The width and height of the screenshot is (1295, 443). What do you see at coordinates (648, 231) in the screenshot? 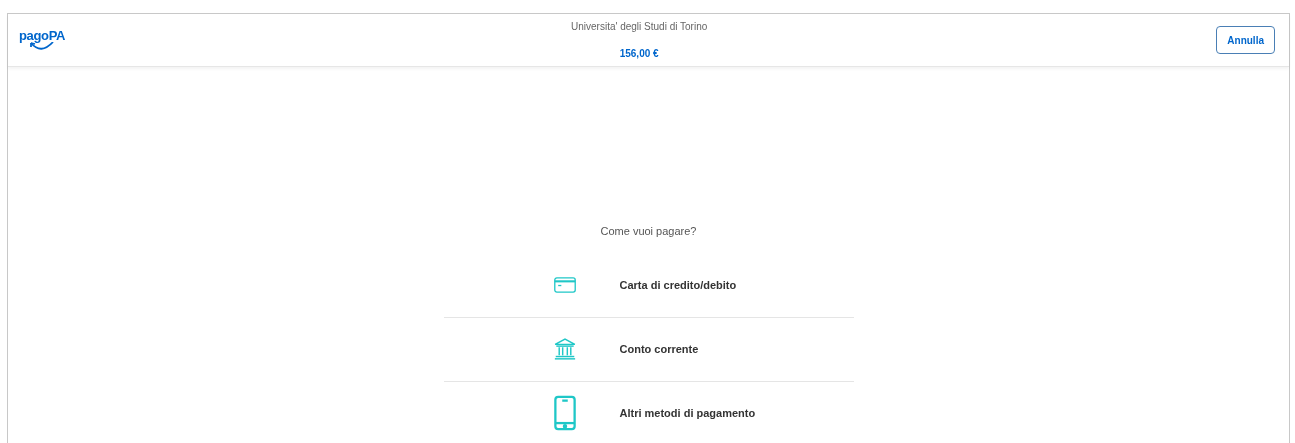
I see `question-text: Come vuoi pagare?` at bounding box center [648, 231].